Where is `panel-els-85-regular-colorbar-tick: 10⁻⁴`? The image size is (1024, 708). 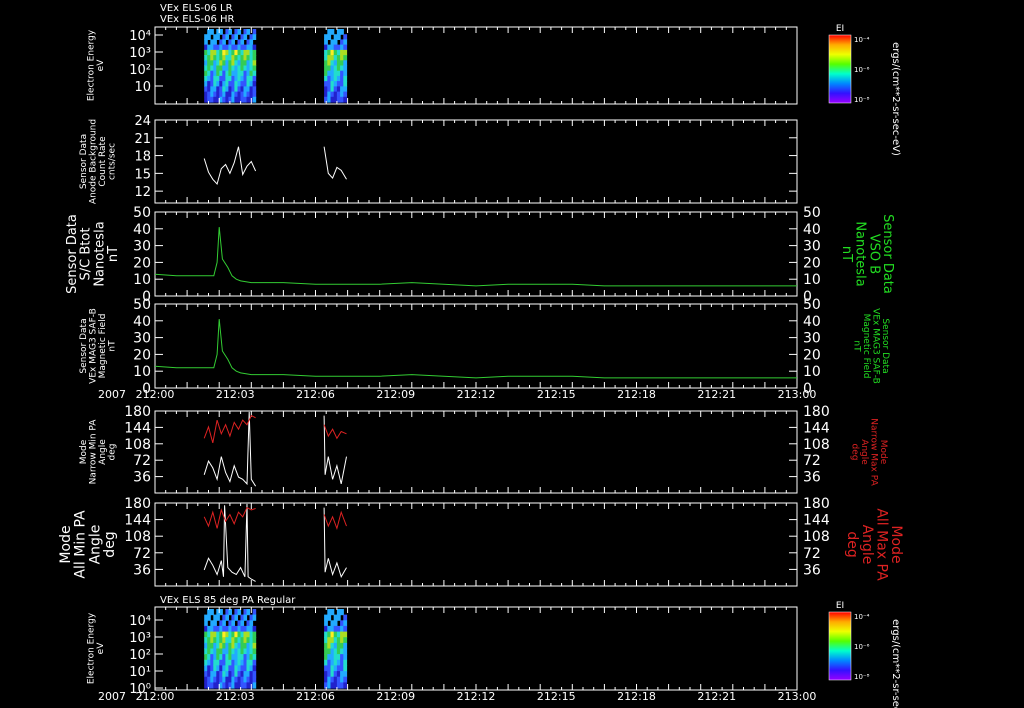 panel-els-85-regular-colorbar-tick: 10⁻⁴ is located at coordinates (862, 617).